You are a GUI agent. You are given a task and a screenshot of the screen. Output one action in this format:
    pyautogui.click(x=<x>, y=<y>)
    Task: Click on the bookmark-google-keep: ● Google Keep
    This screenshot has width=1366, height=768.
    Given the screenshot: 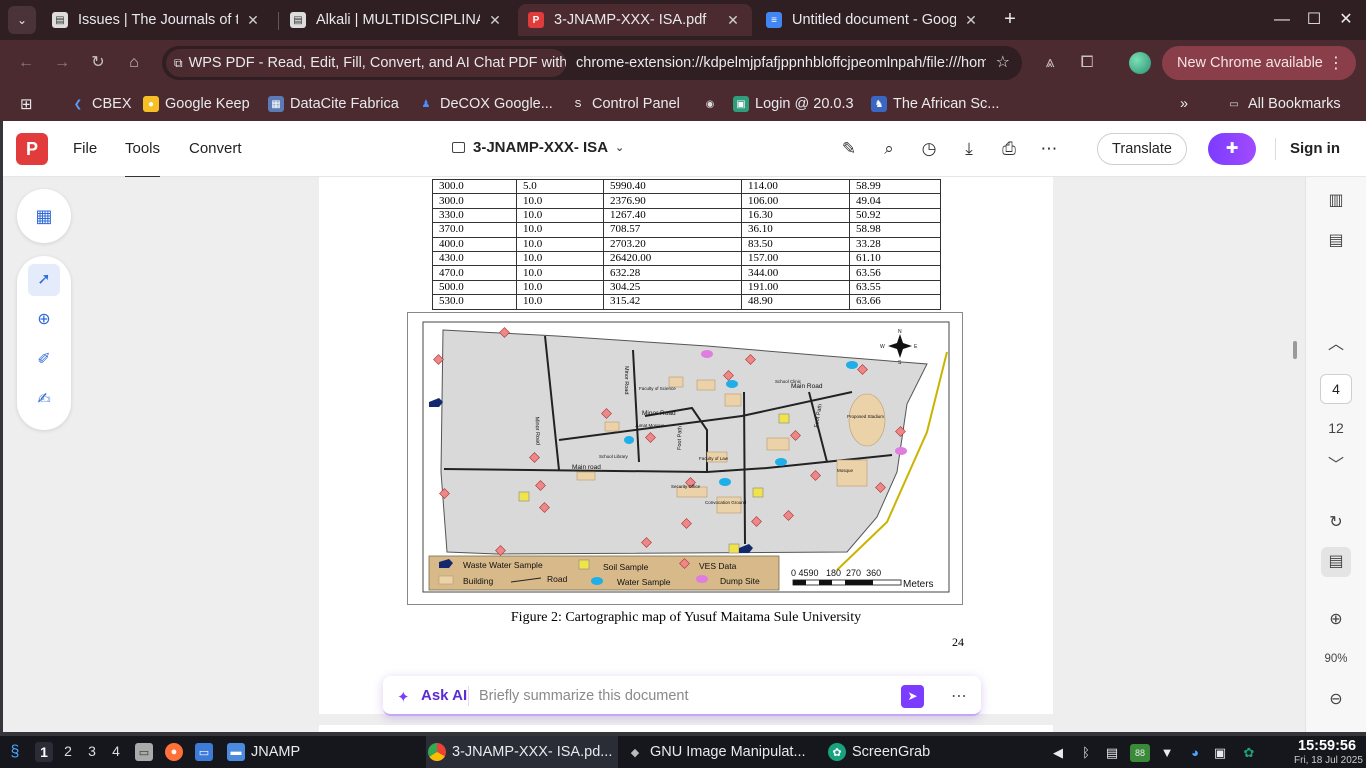 What is the action you would take?
    pyautogui.click(x=196, y=104)
    